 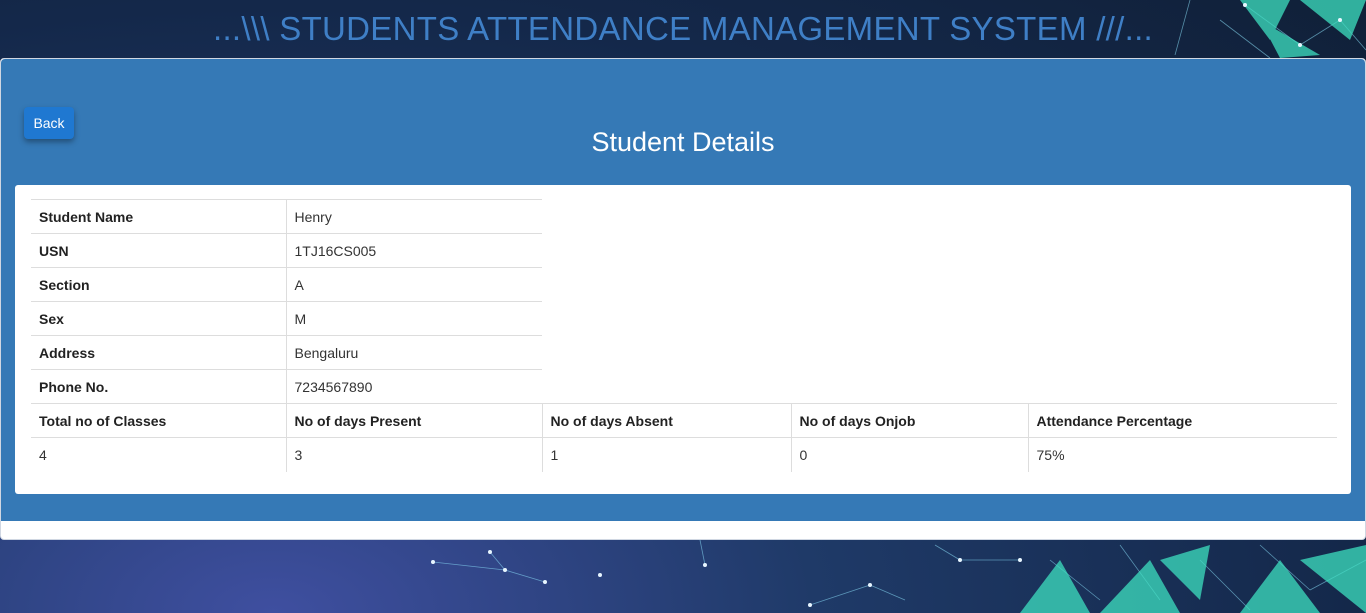 I want to click on table-row: Phone No. 7234567890, so click(x=684, y=386).